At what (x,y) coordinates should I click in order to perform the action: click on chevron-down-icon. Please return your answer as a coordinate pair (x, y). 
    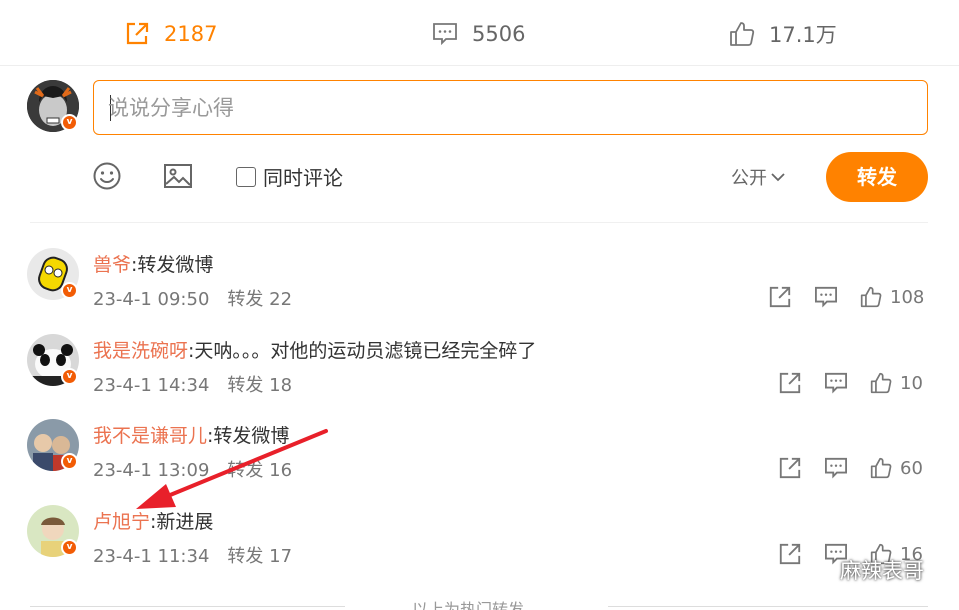
    Looking at the image, I should click on (778, 177).